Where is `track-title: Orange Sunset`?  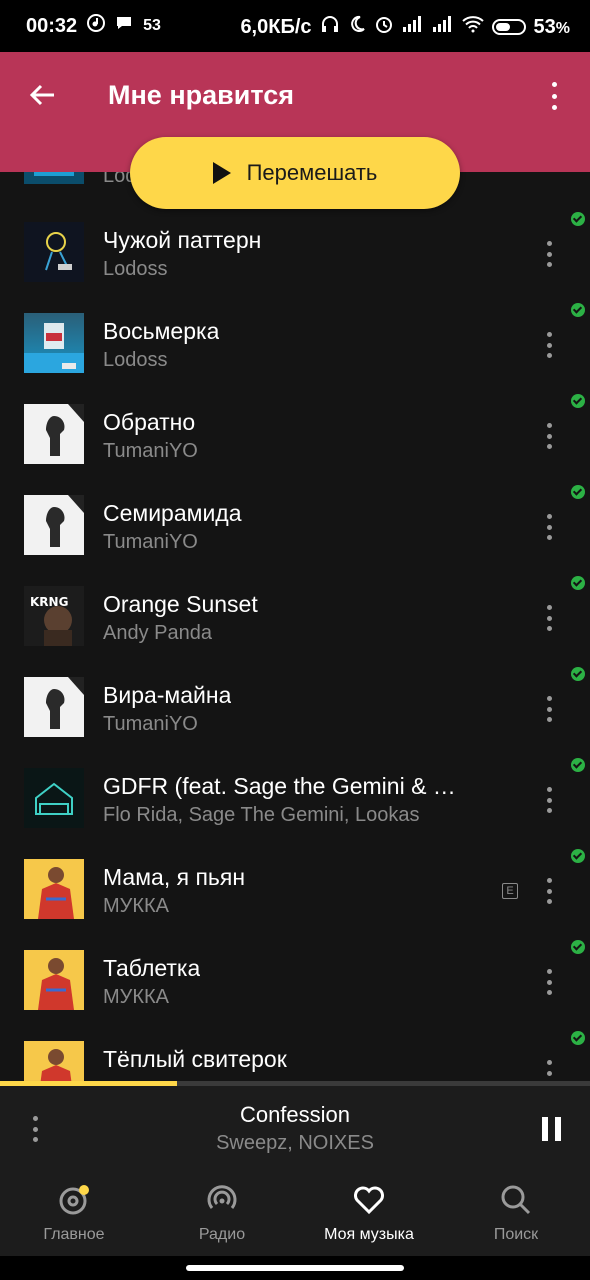
track-title: Orange Sunset is located at coordinates (180, 604).